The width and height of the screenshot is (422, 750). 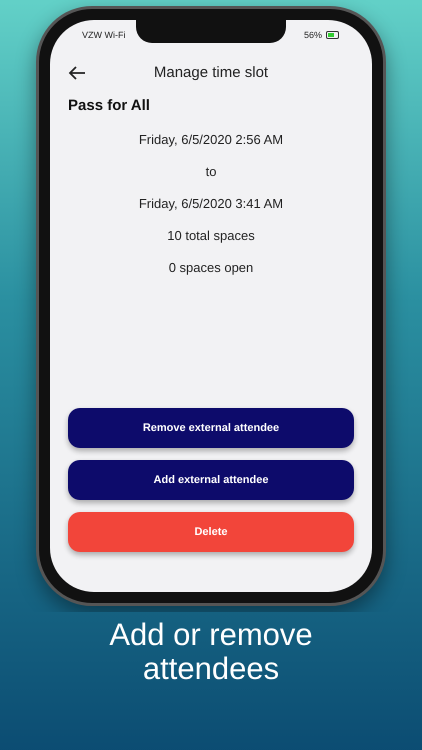 I want to click on caption-text: Add or remove attendees, so click(x=211, y=652).